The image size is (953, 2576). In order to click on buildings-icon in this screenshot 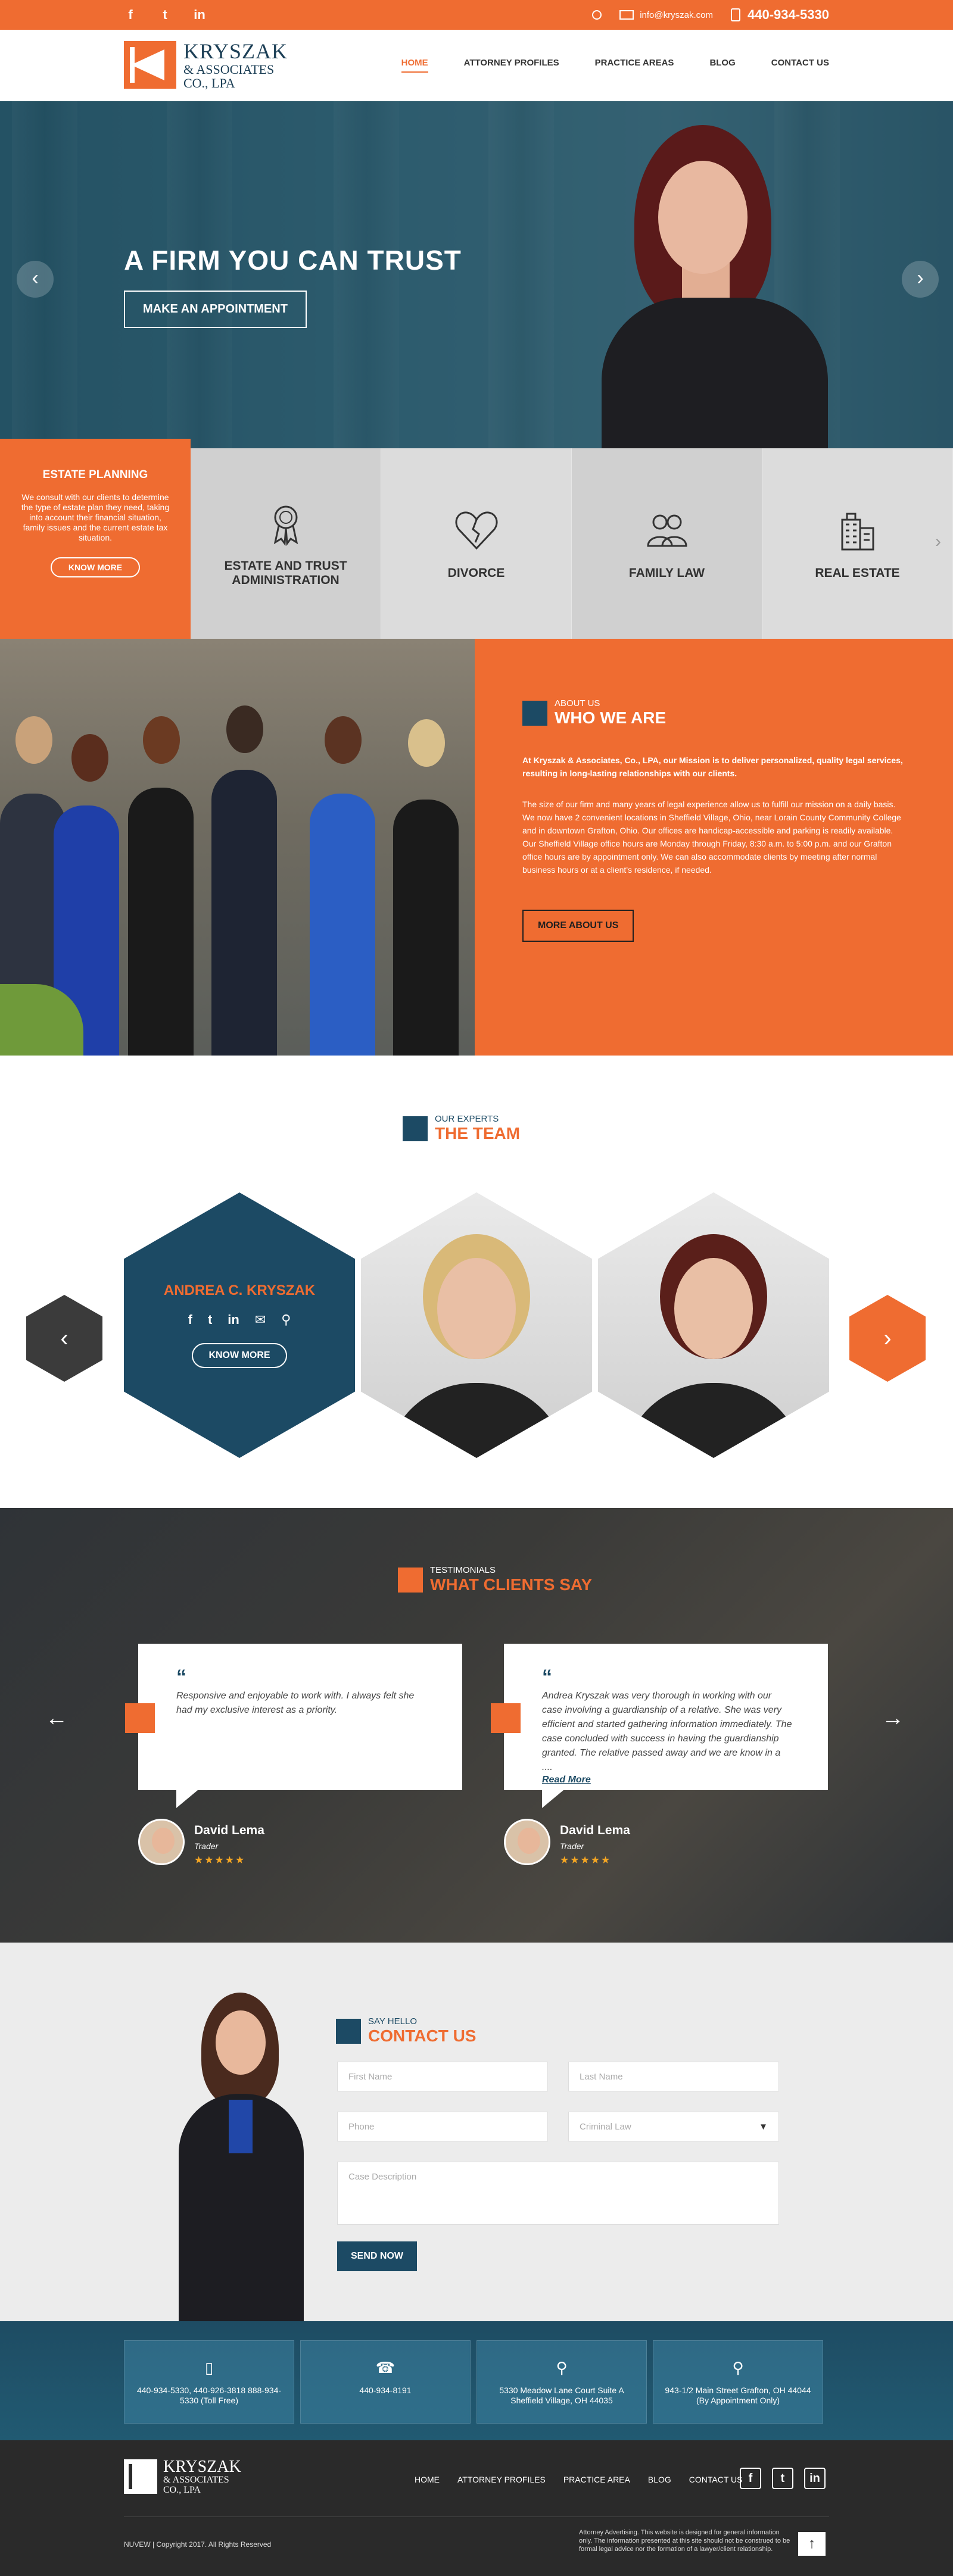, I will do `click(857, 532)`.